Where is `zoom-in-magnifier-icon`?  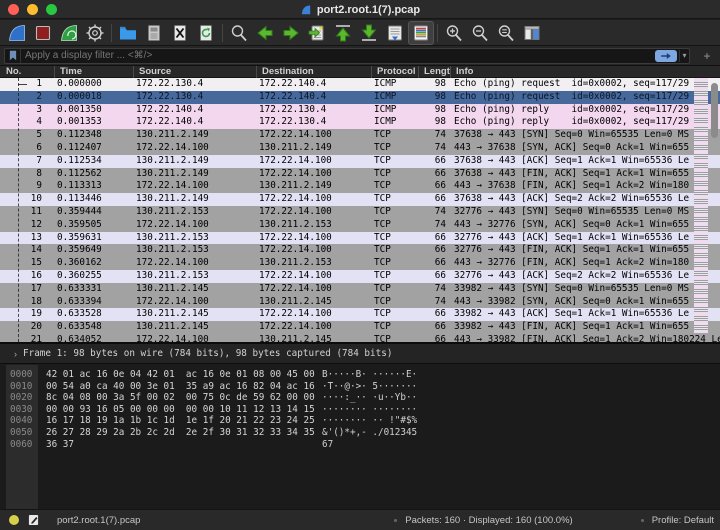
zoom-in-magnifier-icon is located at coordinates (454, 32).